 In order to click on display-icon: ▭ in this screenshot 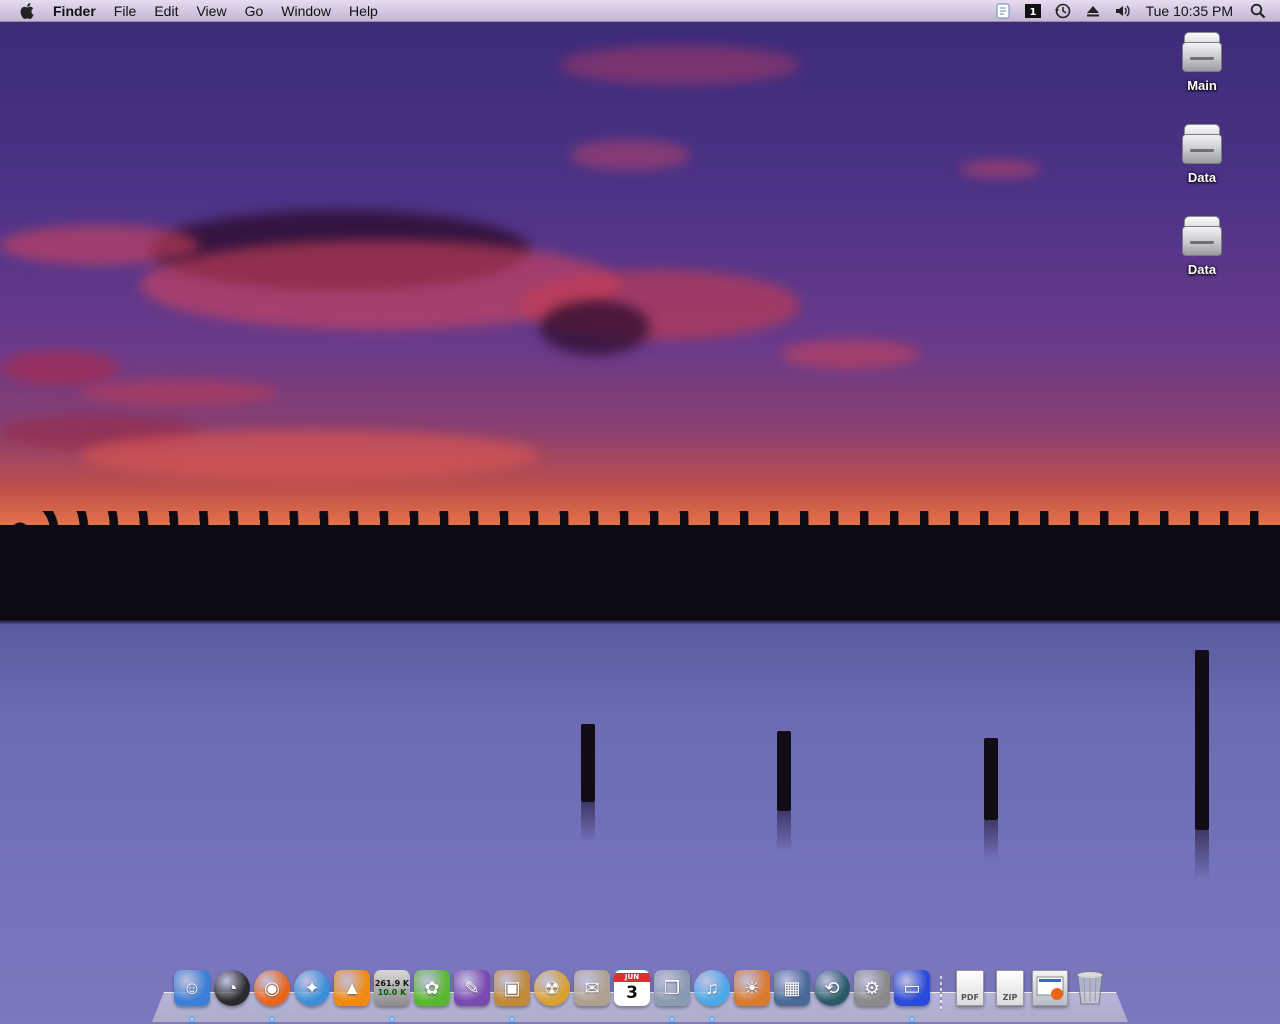, I will do `click(912, 988)`.